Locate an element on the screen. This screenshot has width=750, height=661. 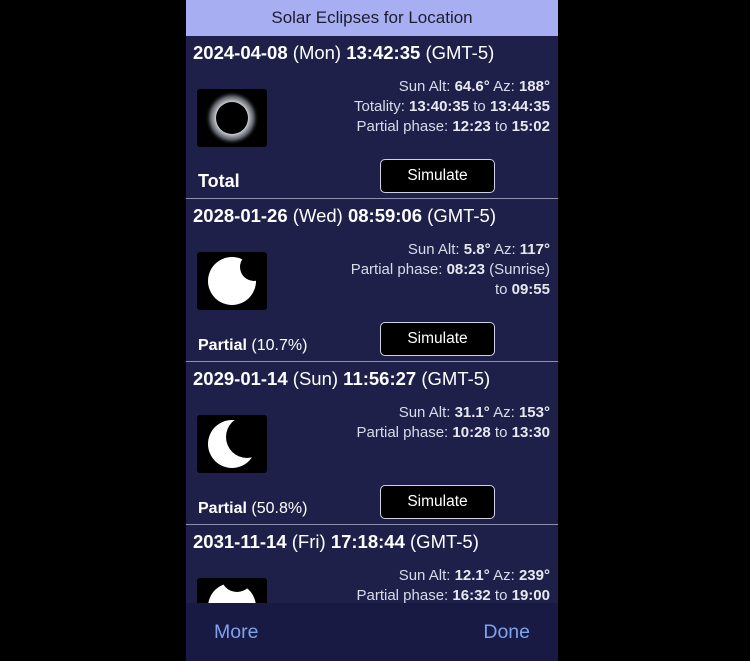
bottom-toolbar: More Done is located at coordinates (372, 632).